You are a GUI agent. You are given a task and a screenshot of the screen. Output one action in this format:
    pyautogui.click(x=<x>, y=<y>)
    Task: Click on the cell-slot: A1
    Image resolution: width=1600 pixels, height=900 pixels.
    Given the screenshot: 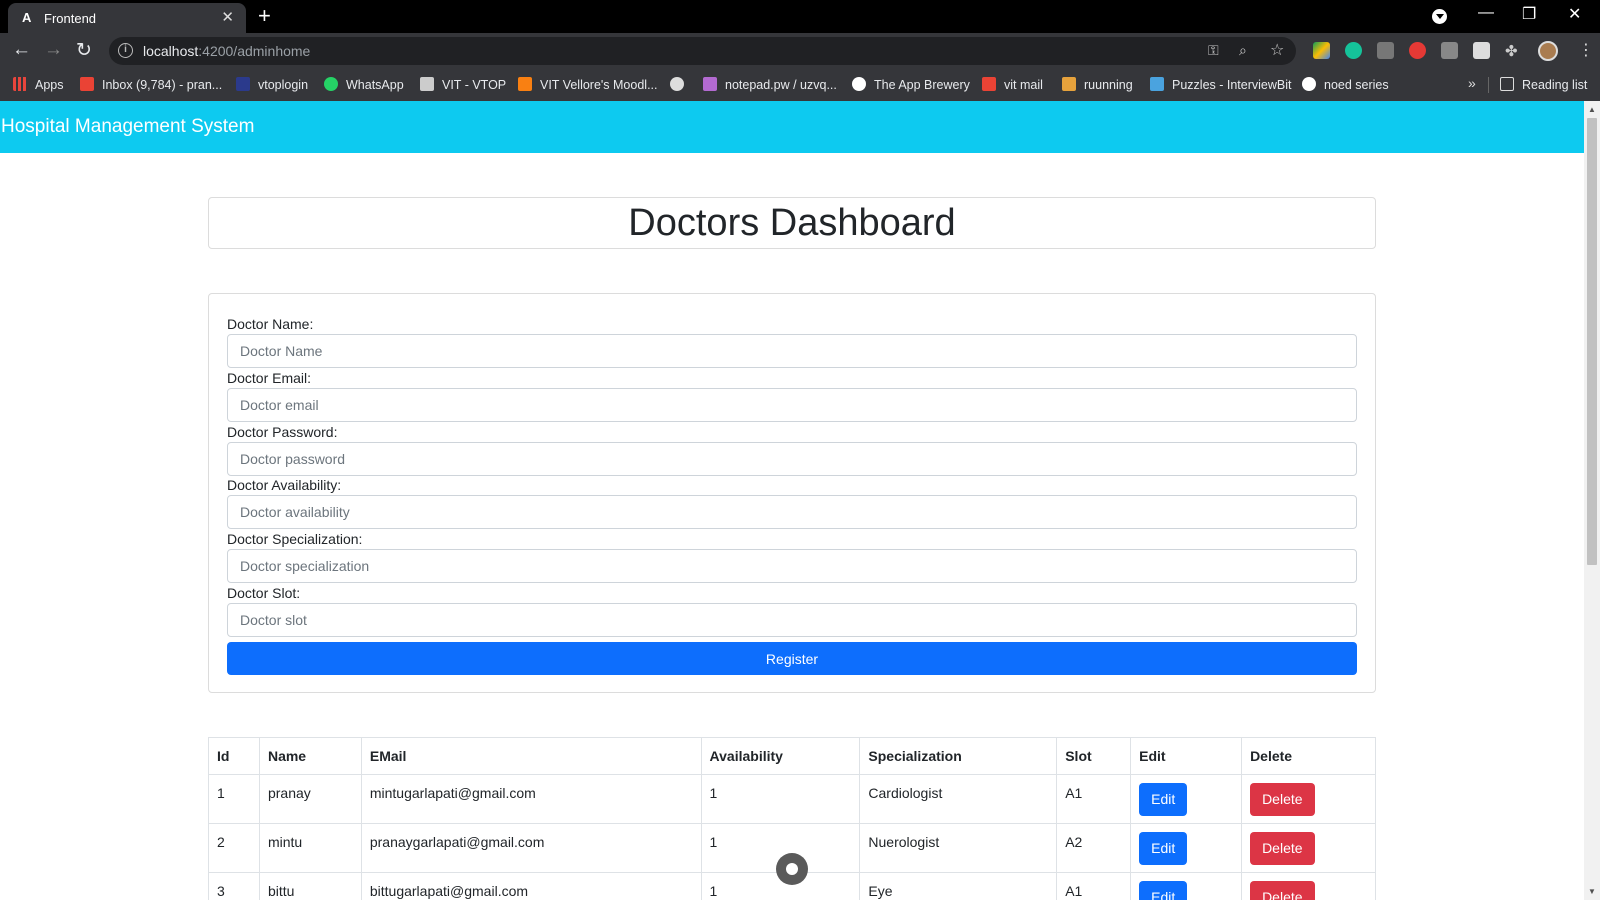 What is the action you would take?
    pyautogui.click(x=1094, y=799)
    